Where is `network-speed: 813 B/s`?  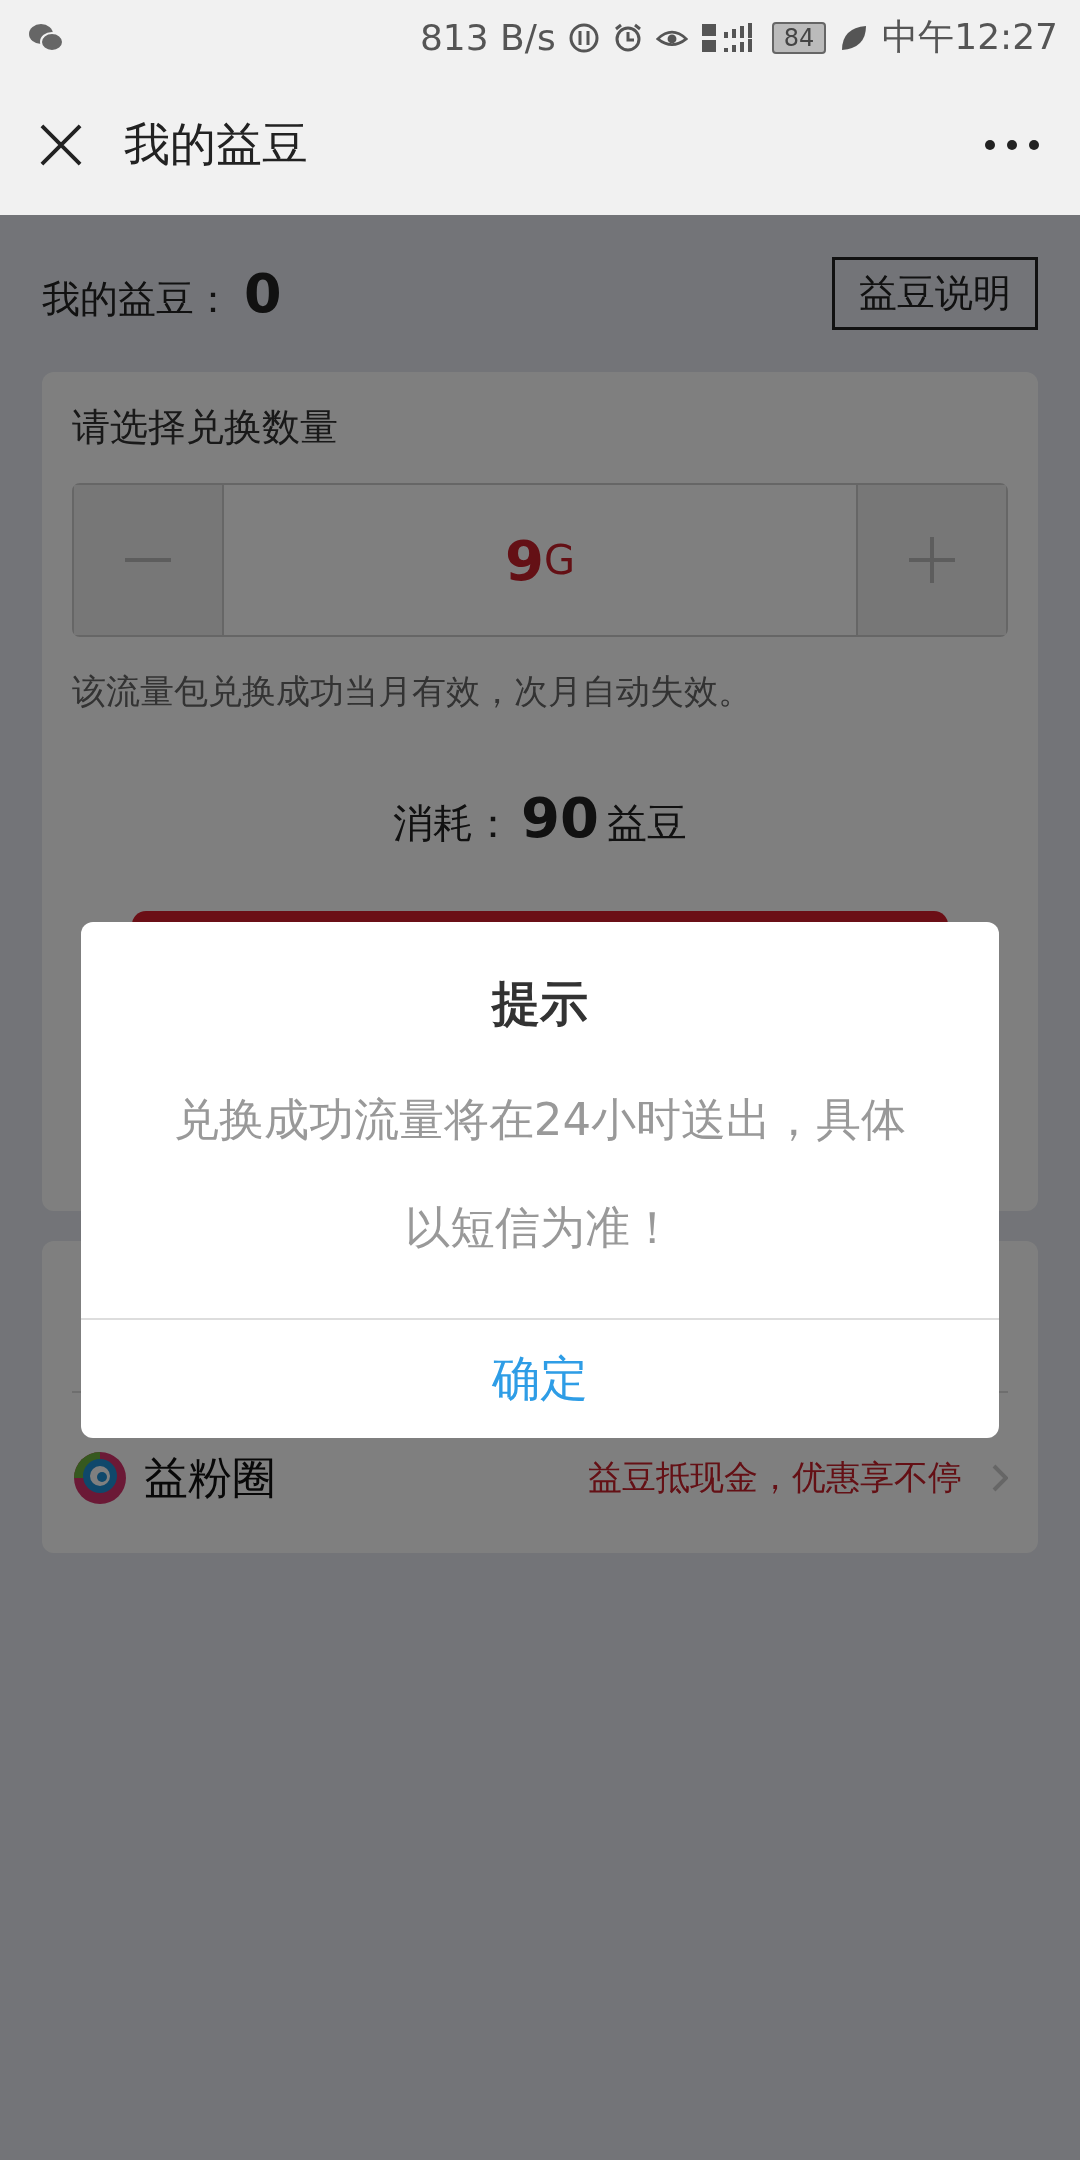
network-speed: 813 B/s is located at coordinates (487, 37).